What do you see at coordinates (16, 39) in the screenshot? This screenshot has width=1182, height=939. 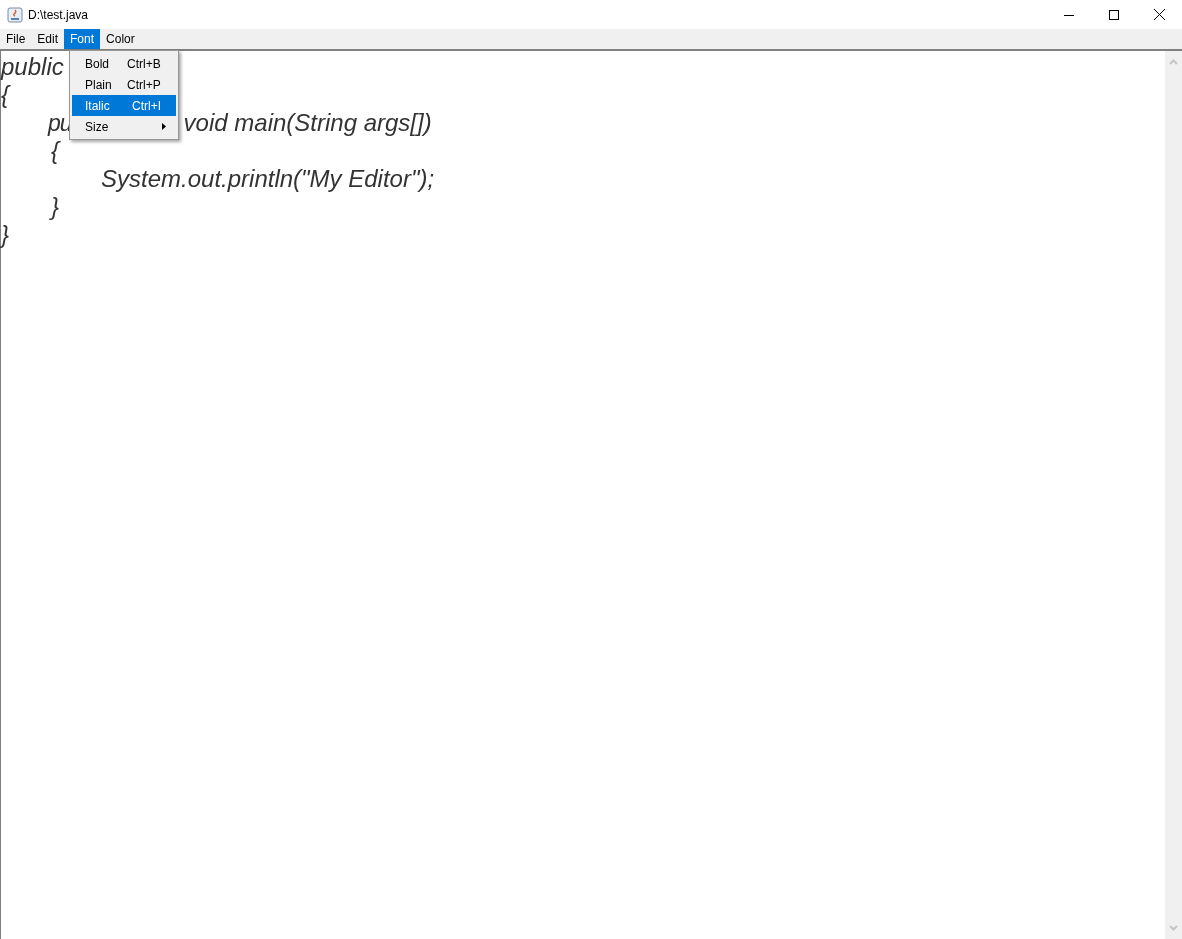 I see `menu-item: File` at bounding box center [16, 39].